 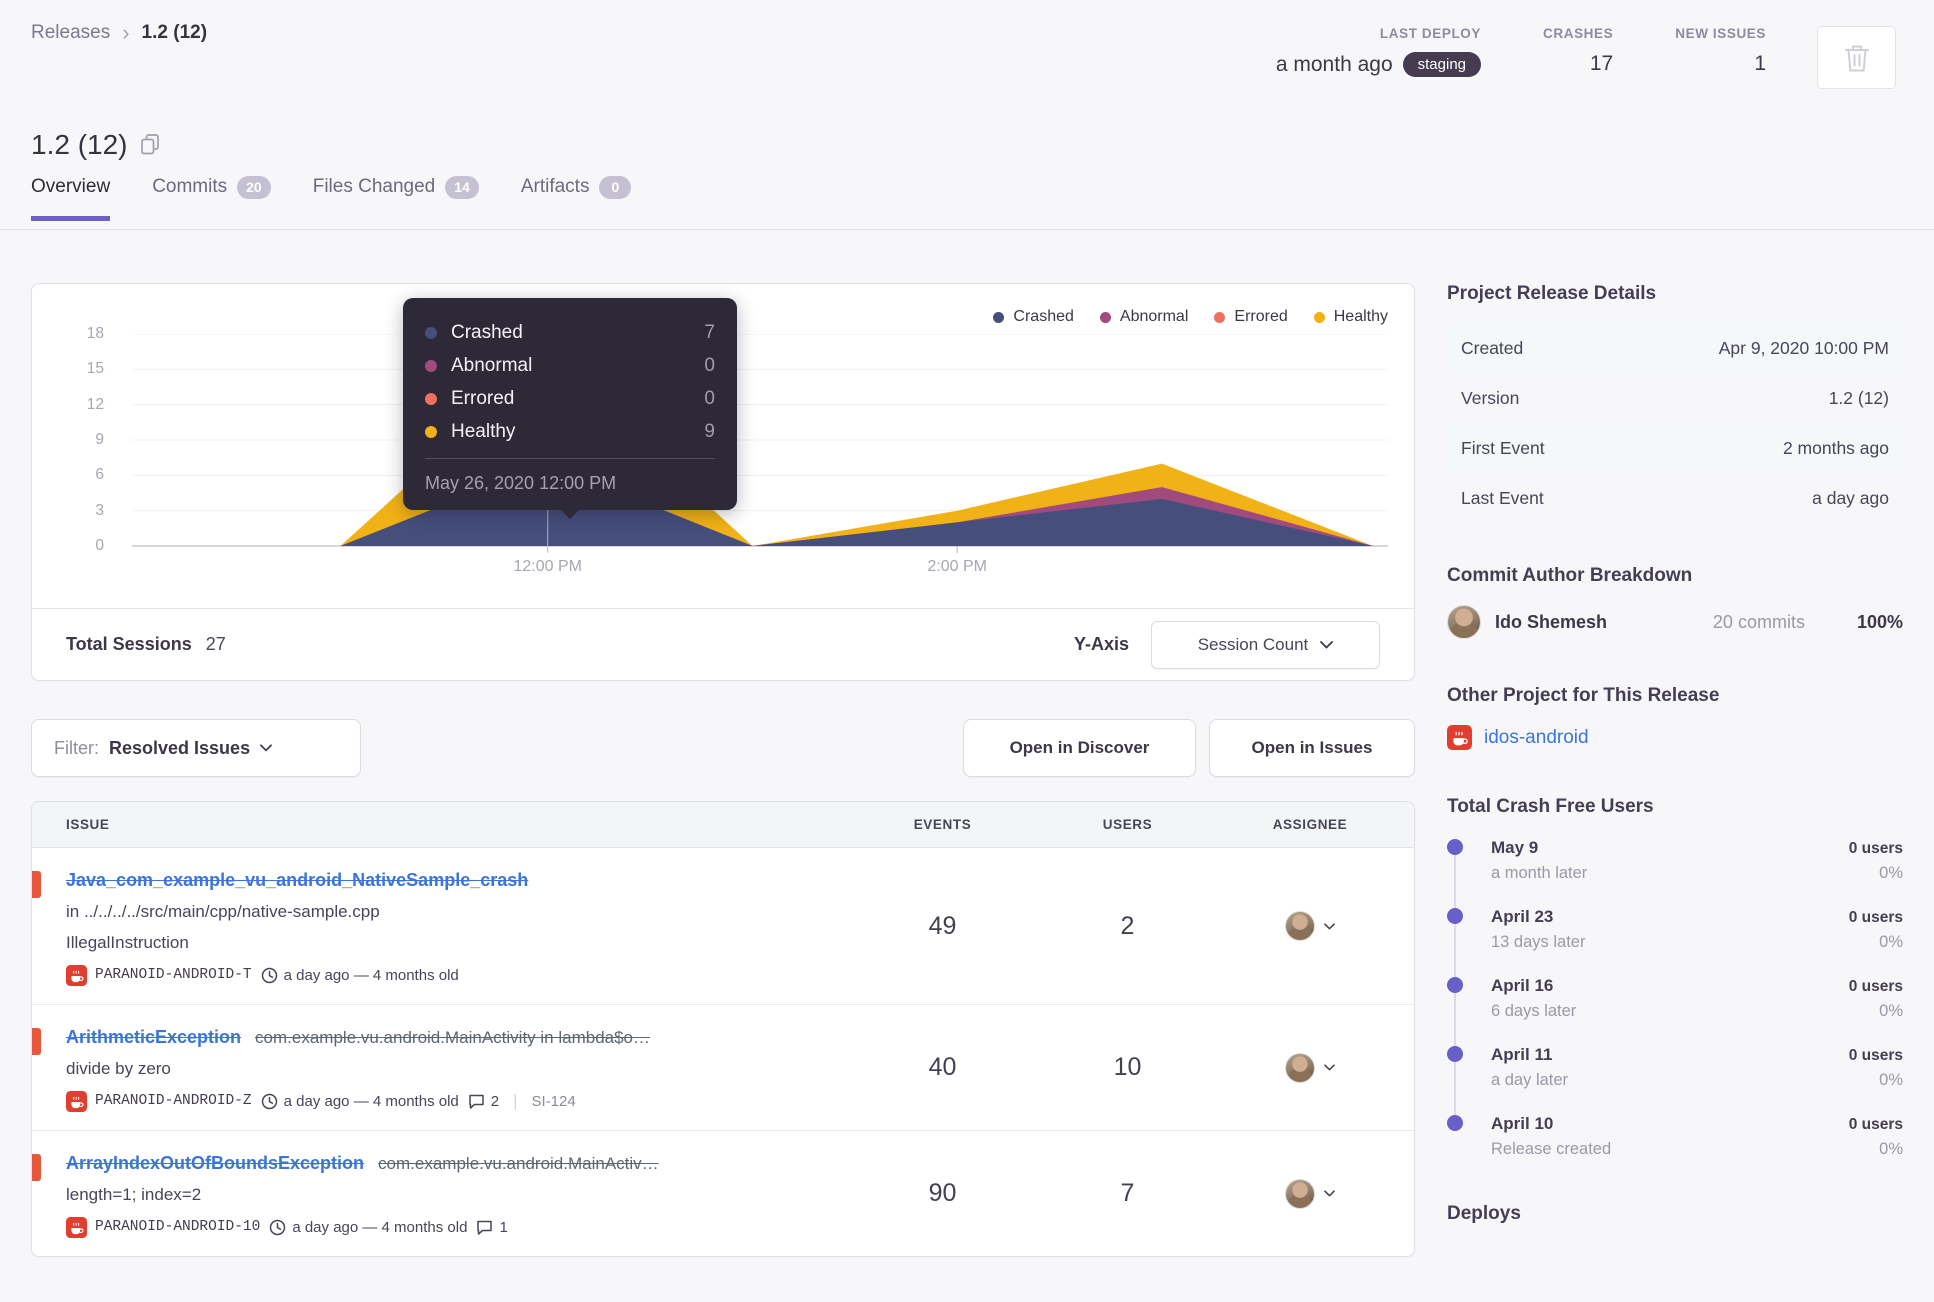 I want to click on issue-title-link: ArithmeticException, so click(x=153, y=1037).